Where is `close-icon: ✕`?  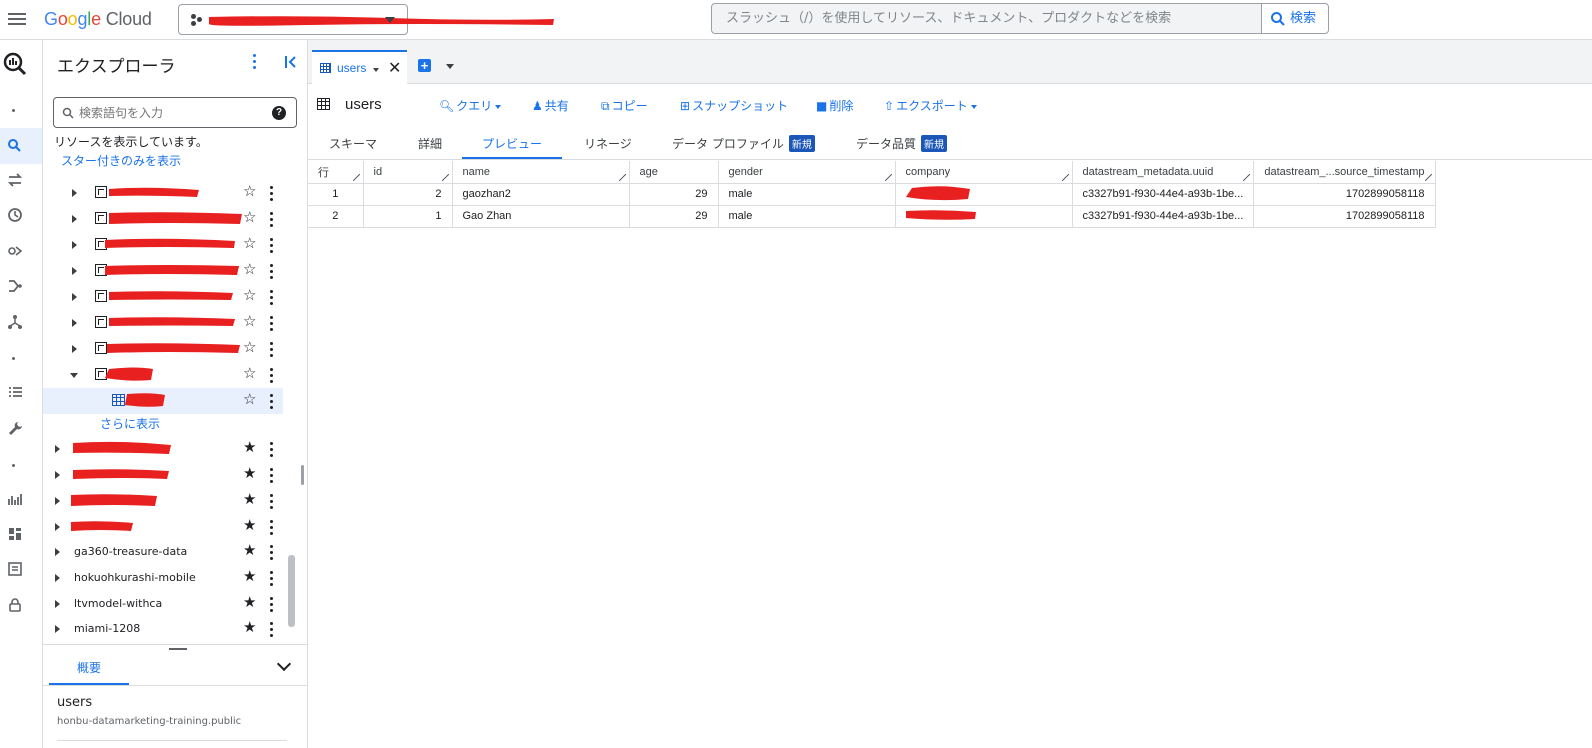
close-icon: ✕ is located at coordinates (394, 68).